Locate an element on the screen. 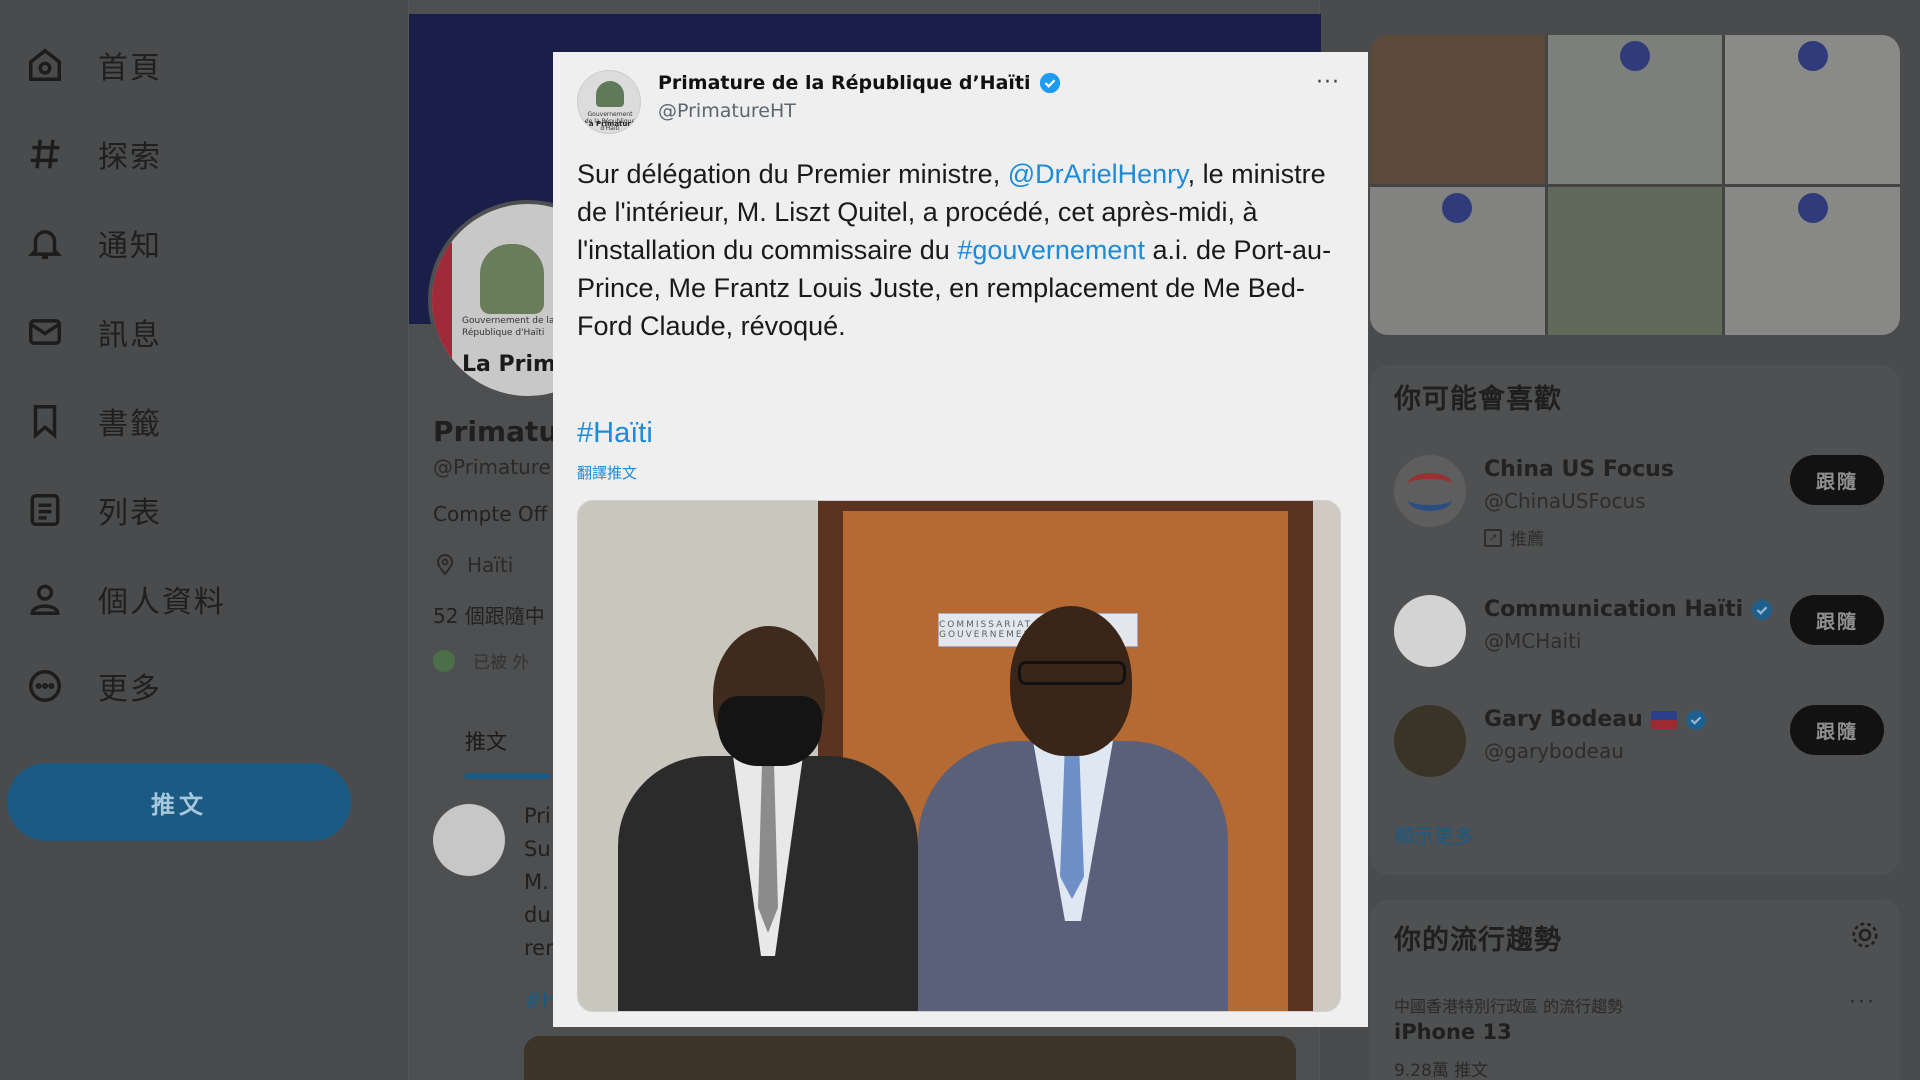  avatar-text-line2: République d'Haïti is located at coordinates (503, 333).